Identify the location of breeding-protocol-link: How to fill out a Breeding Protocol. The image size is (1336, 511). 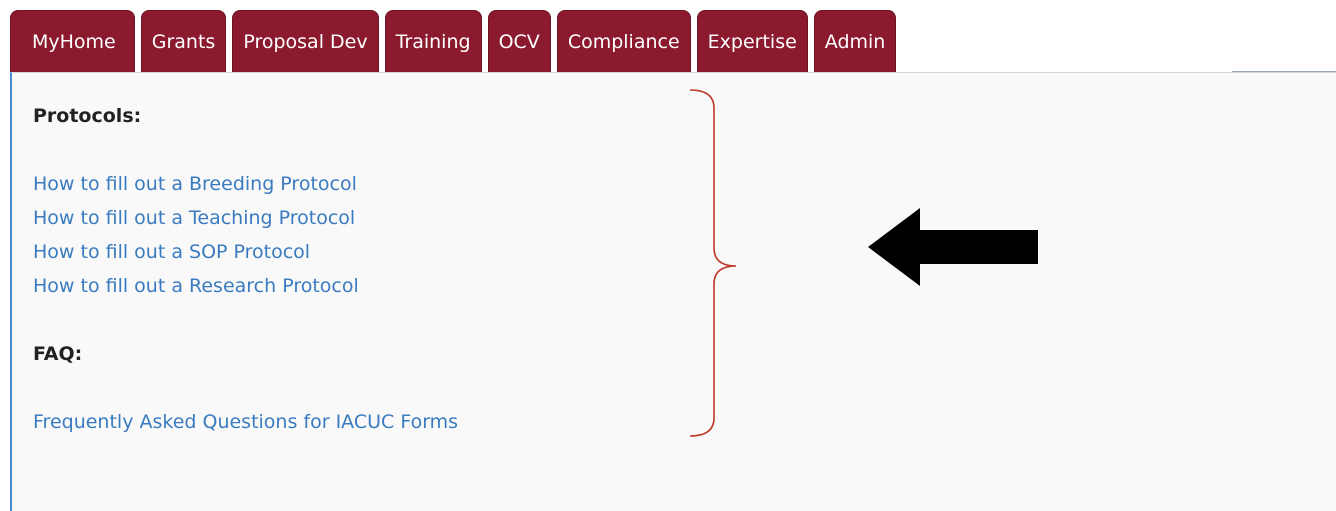
(195, 184).